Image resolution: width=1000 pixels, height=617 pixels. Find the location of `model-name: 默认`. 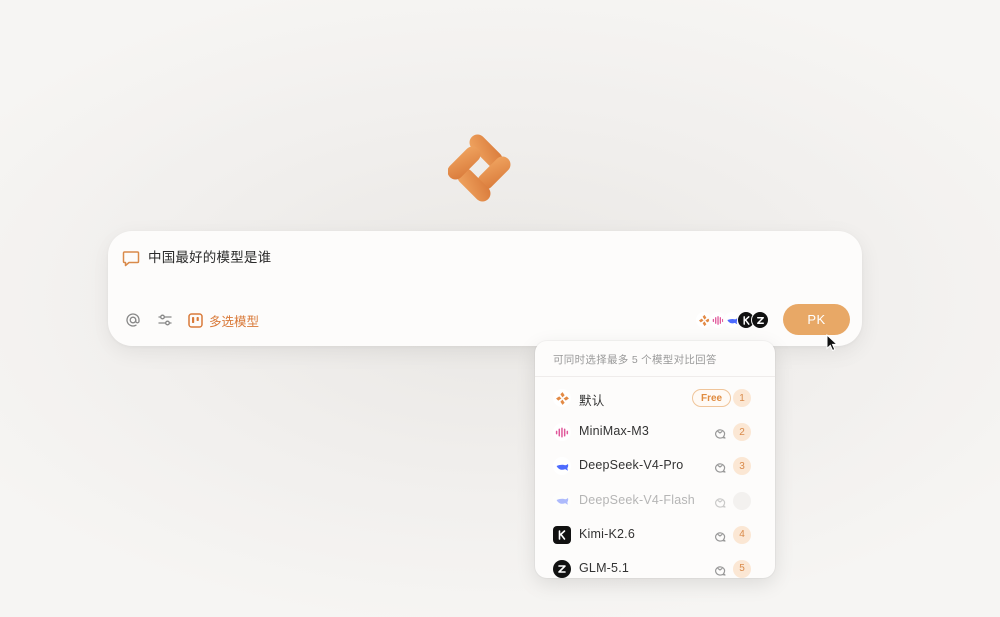

model-name: 默认 is located at coordinates (592, 401).